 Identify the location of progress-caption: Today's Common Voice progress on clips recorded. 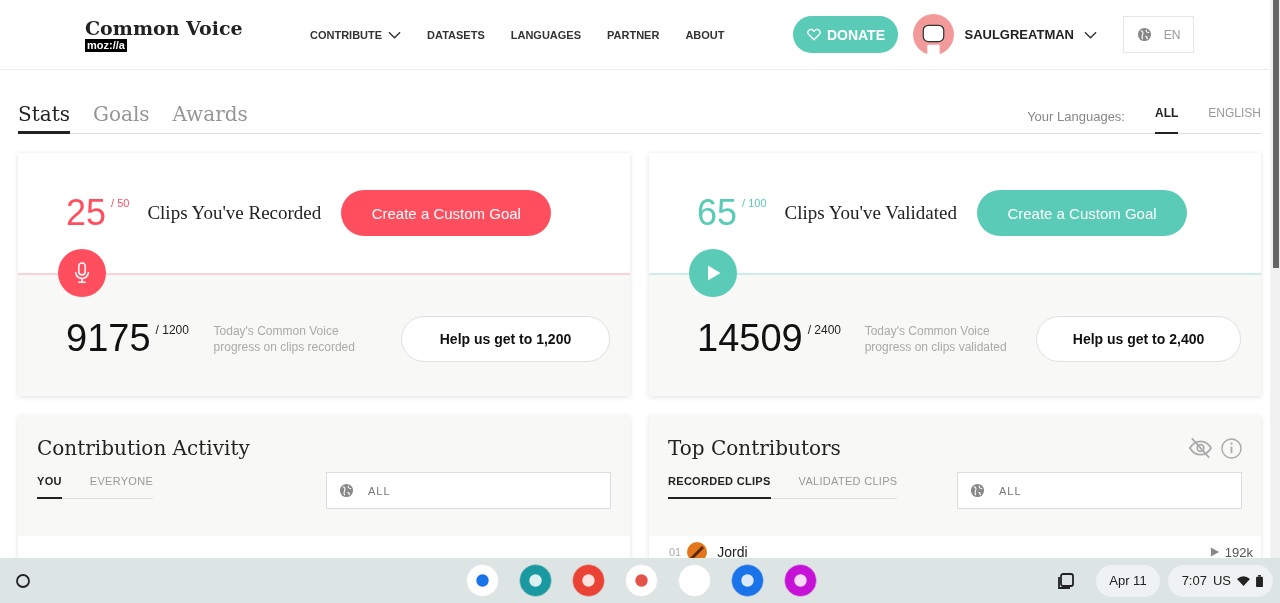
(284, 338).